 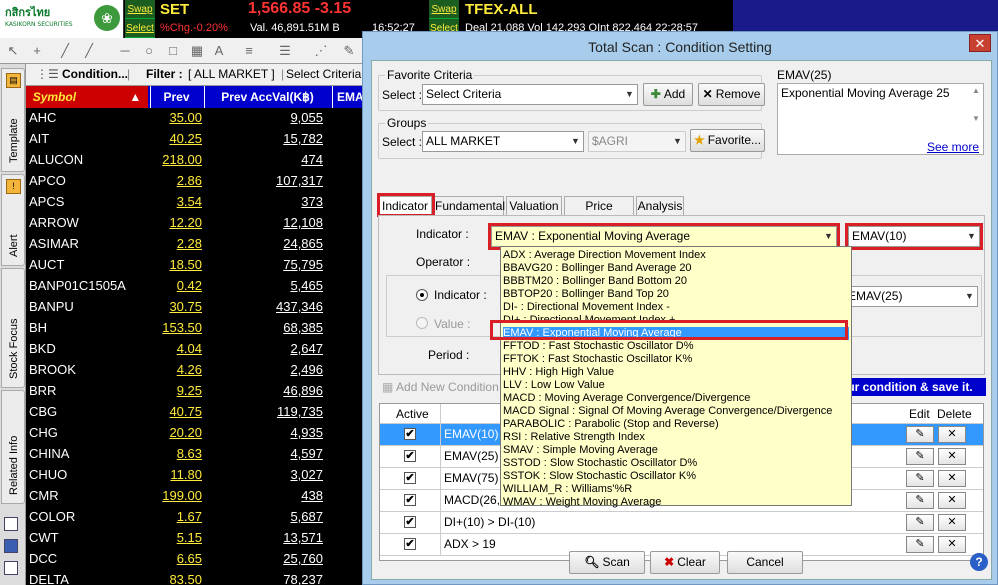 I want to click on accval-column-header: Prev AccVal(K฿), so click(x=267, y=97).